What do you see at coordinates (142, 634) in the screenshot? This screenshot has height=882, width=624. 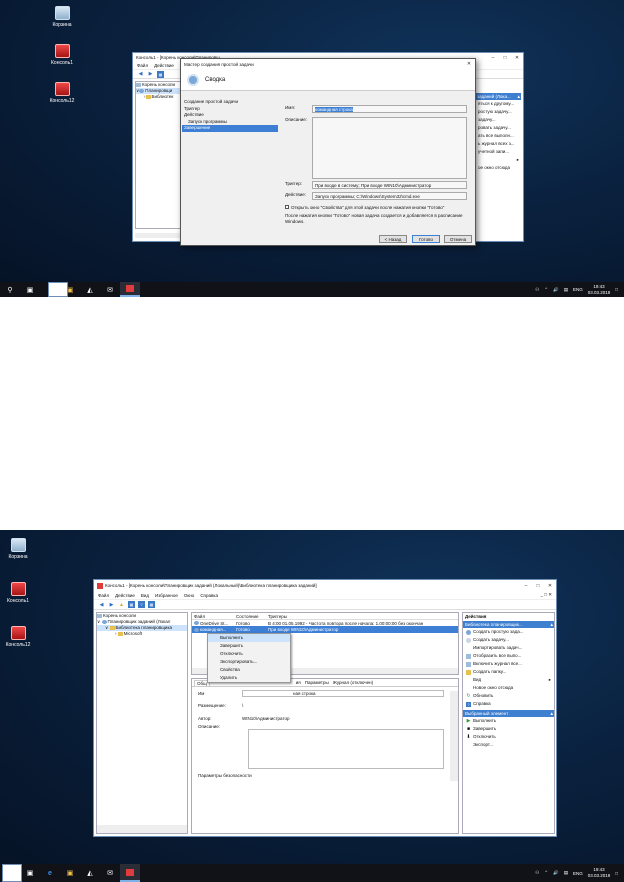 I see `tree-item-microsoft: › Microsoft` at bounding box center [142, 634].